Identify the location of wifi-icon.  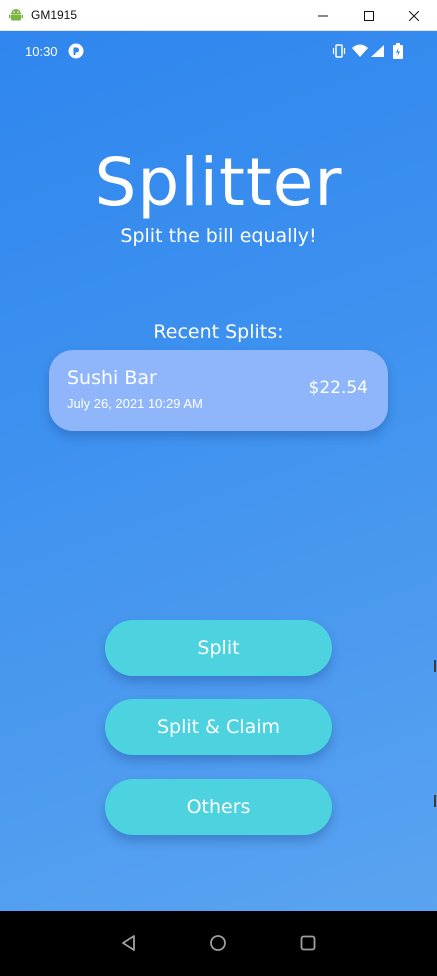
(360, 50).